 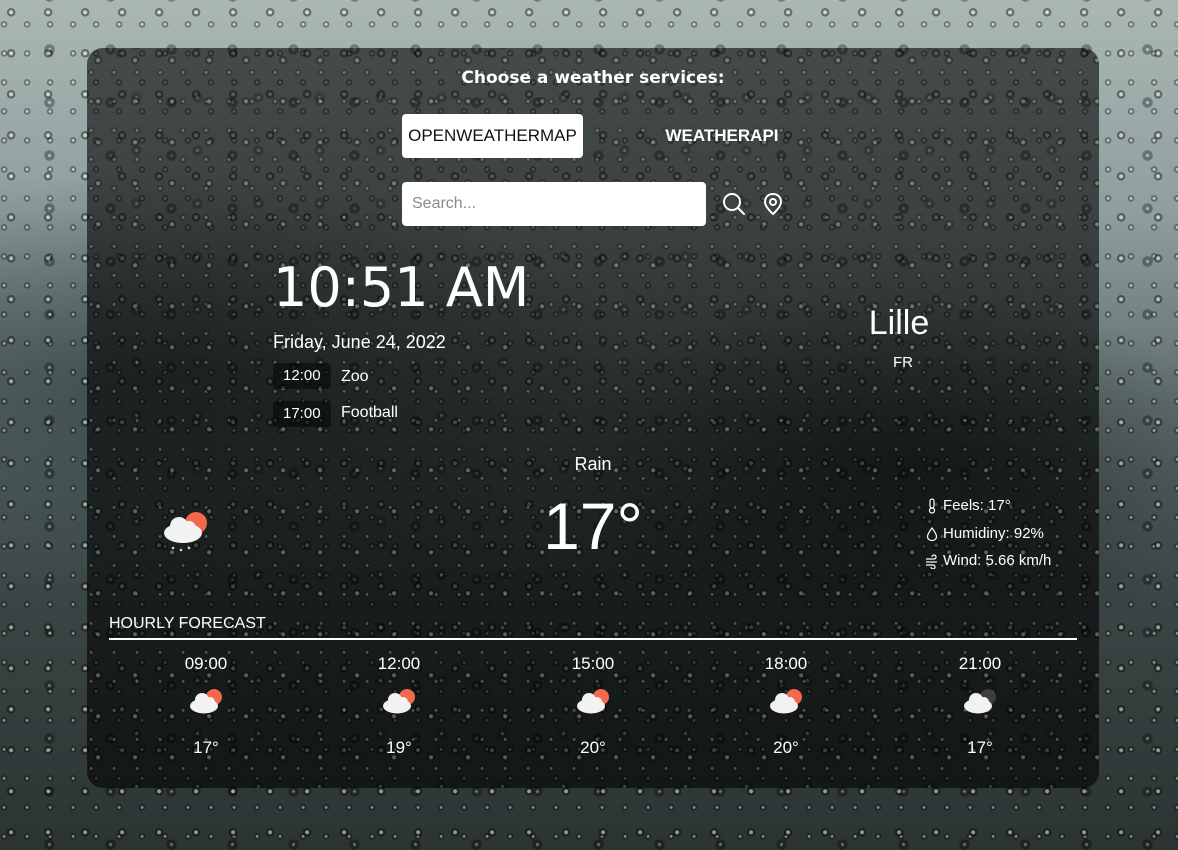 I want to click on weatherapi-button: WEATHERAPI, so click(x=722, y=136).